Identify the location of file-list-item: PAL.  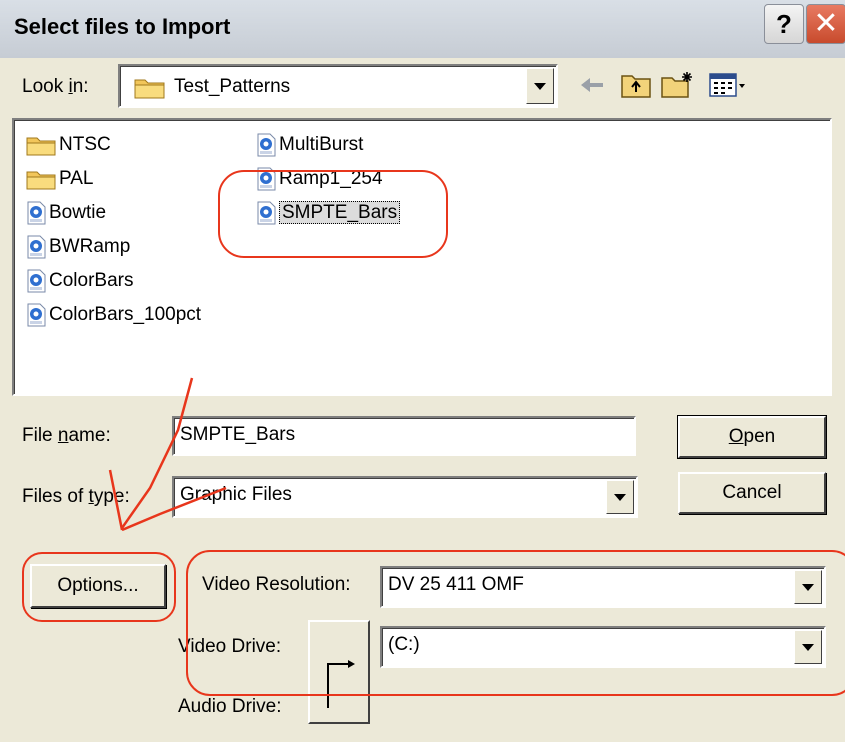
(60, 179).